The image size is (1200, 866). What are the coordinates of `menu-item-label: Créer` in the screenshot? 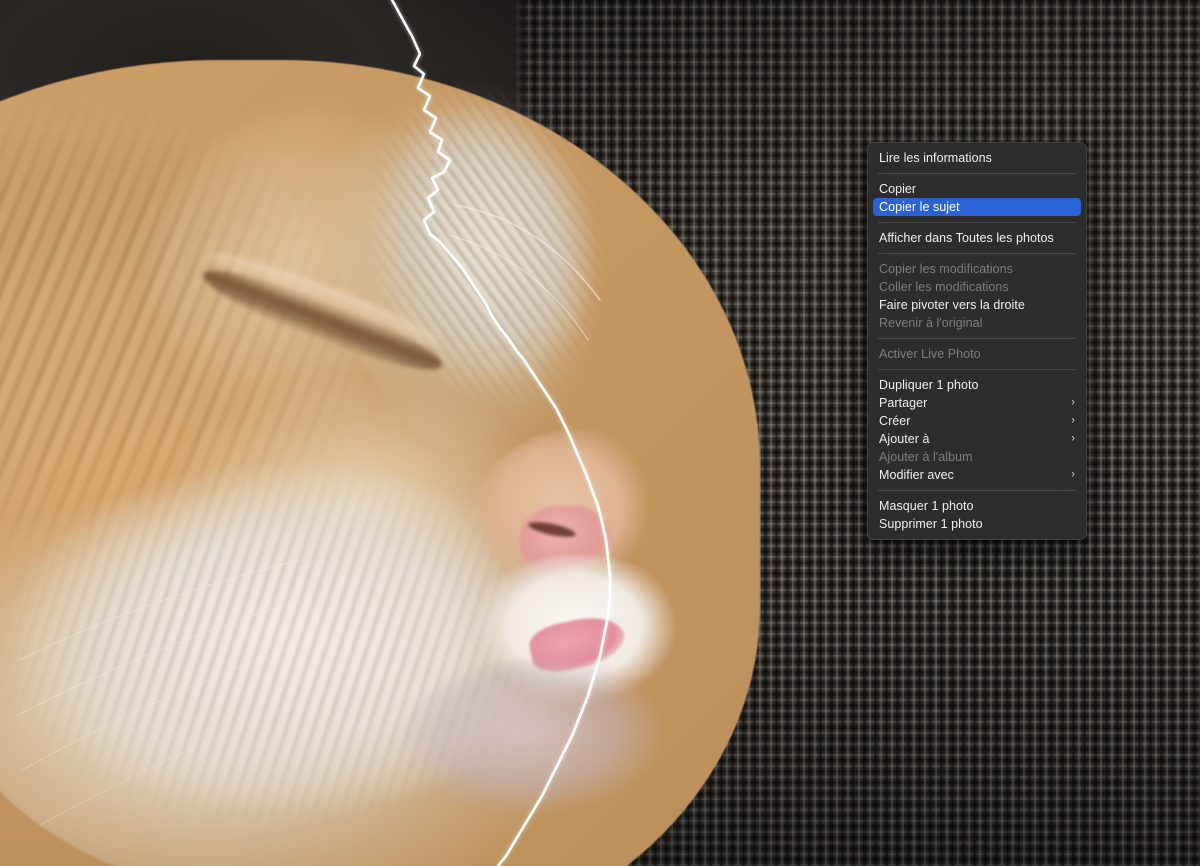 It's located at (895, 421).